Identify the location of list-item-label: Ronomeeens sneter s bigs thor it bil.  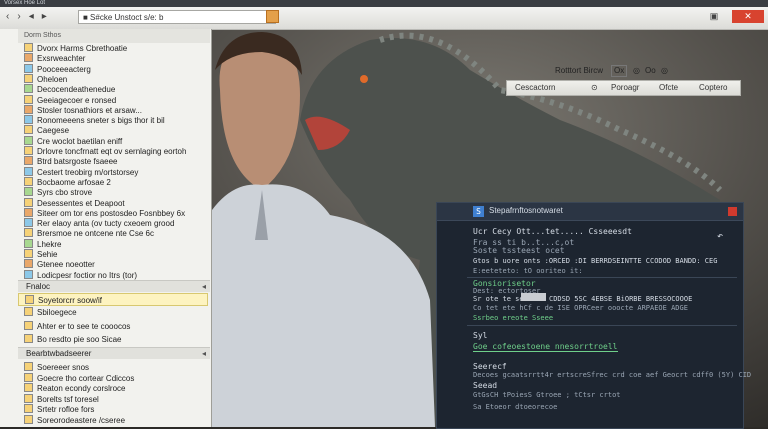
(101, 121).